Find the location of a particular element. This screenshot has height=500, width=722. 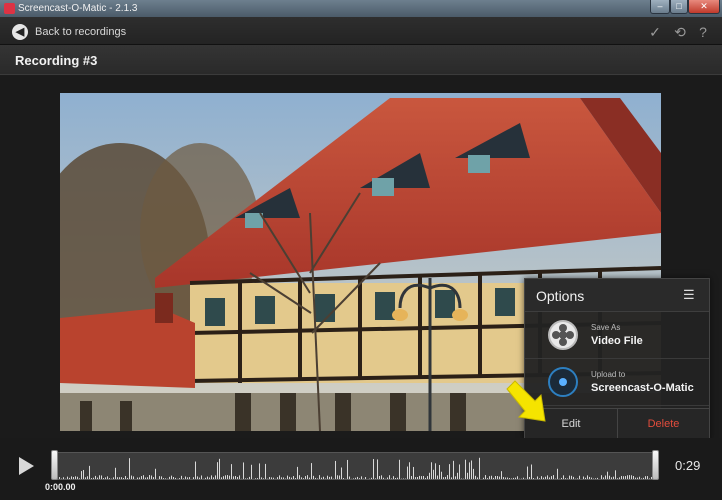

app-icon is located at coordinates (9, 8).